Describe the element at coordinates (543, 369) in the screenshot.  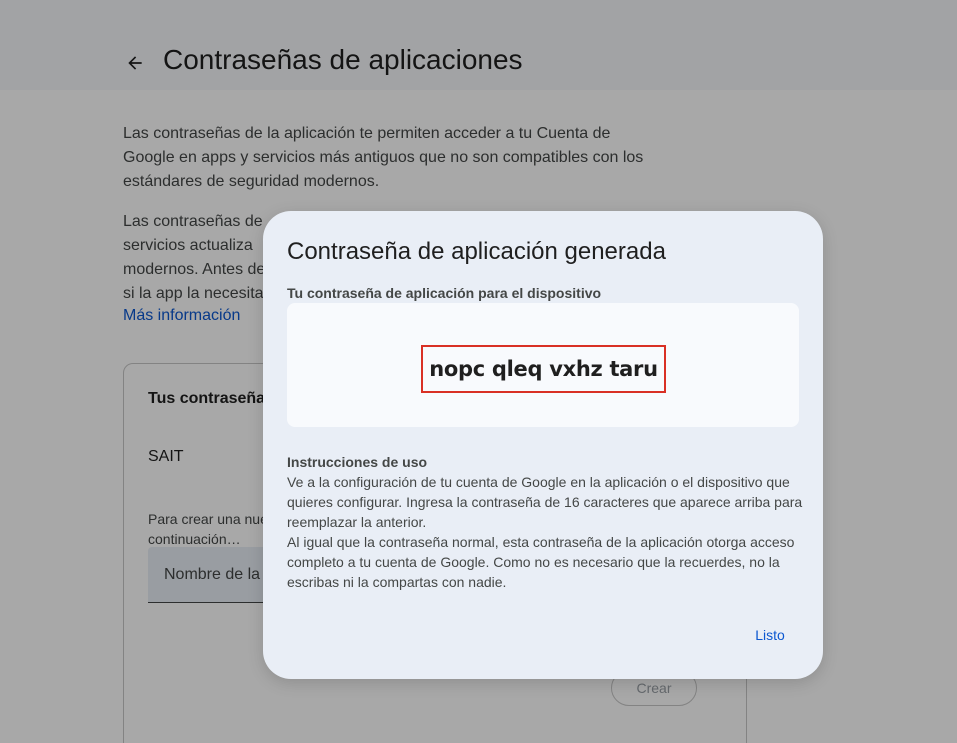
I see `generated-password: nopc qleq vxhz taru` at that location.